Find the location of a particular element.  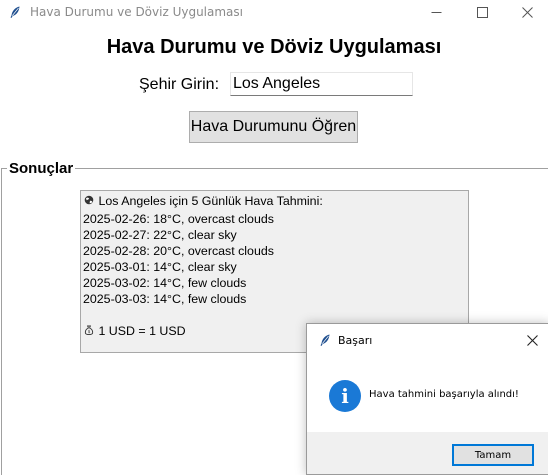

window-title: Hava Durumu ve Döviz Uygulaması is located at coordinates (136, 12).